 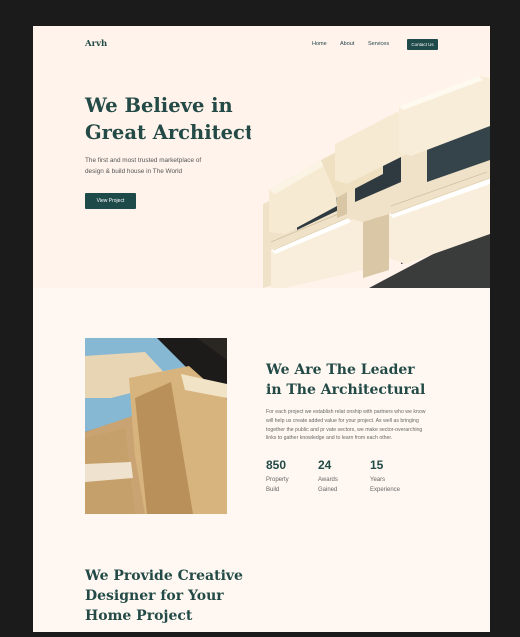 What do you see at coordinates (385, 489) in the screenshot?
I see `stat-label-line-2: Experience` at bounding box center [385, 489].